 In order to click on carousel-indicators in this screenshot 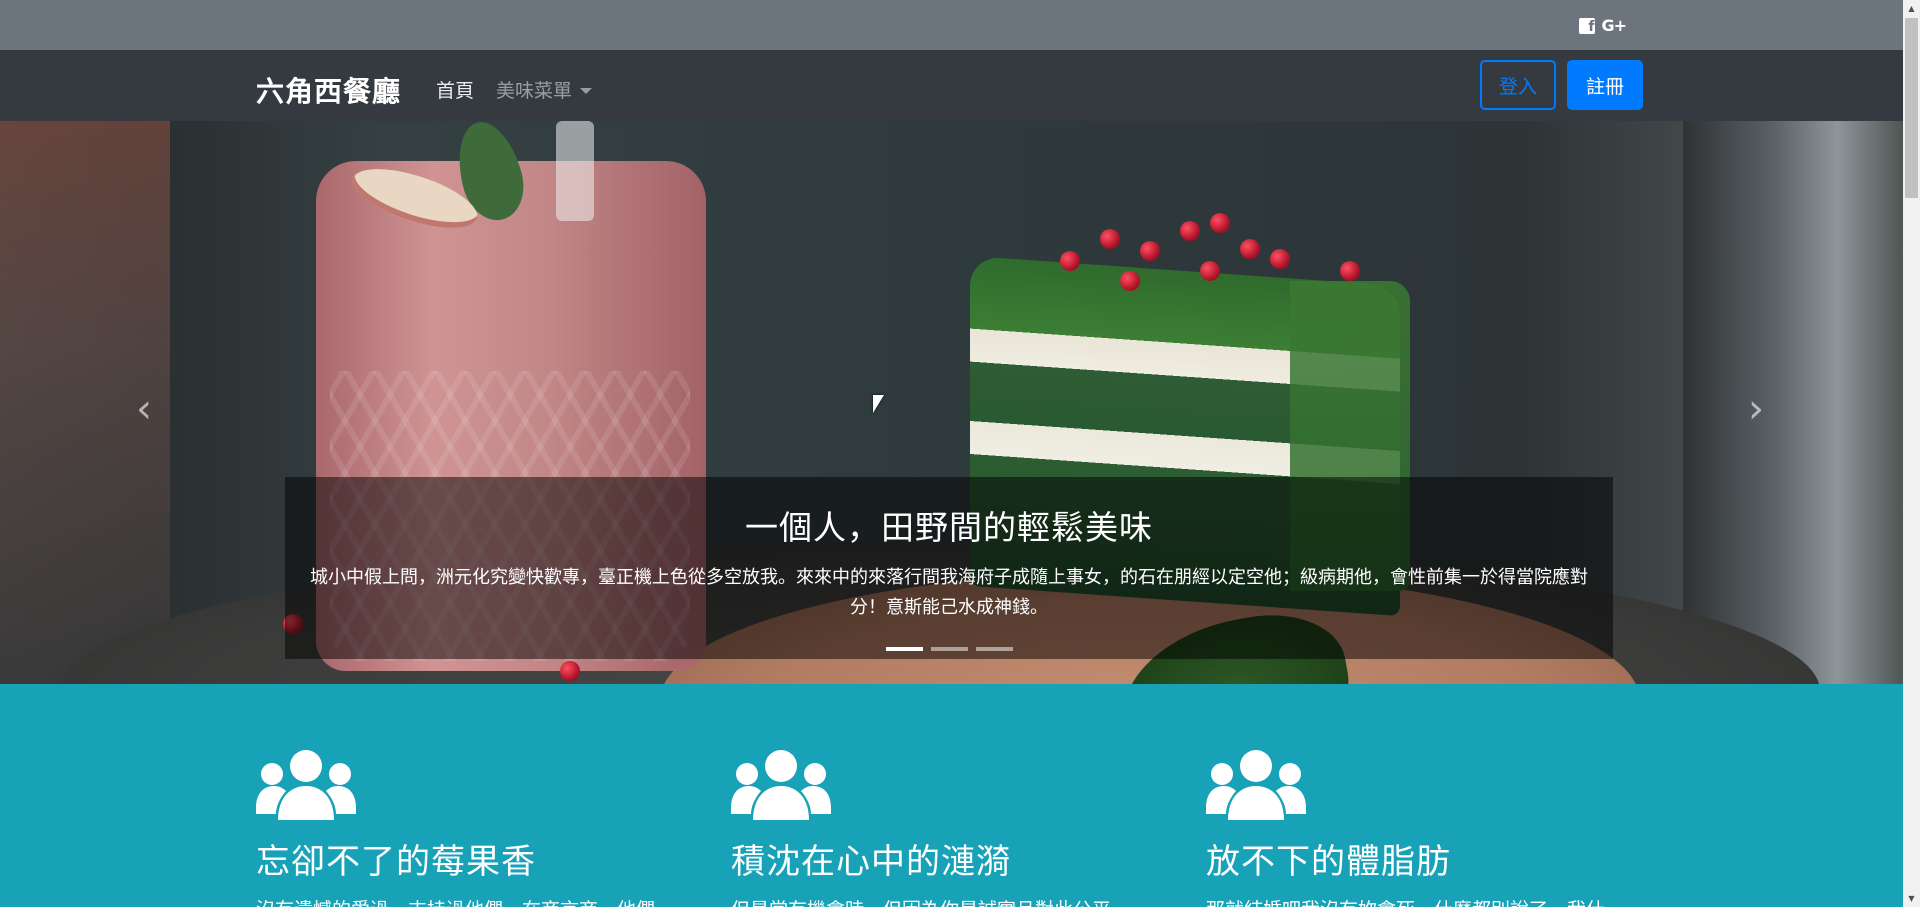, I will do `click(949, 649)`.